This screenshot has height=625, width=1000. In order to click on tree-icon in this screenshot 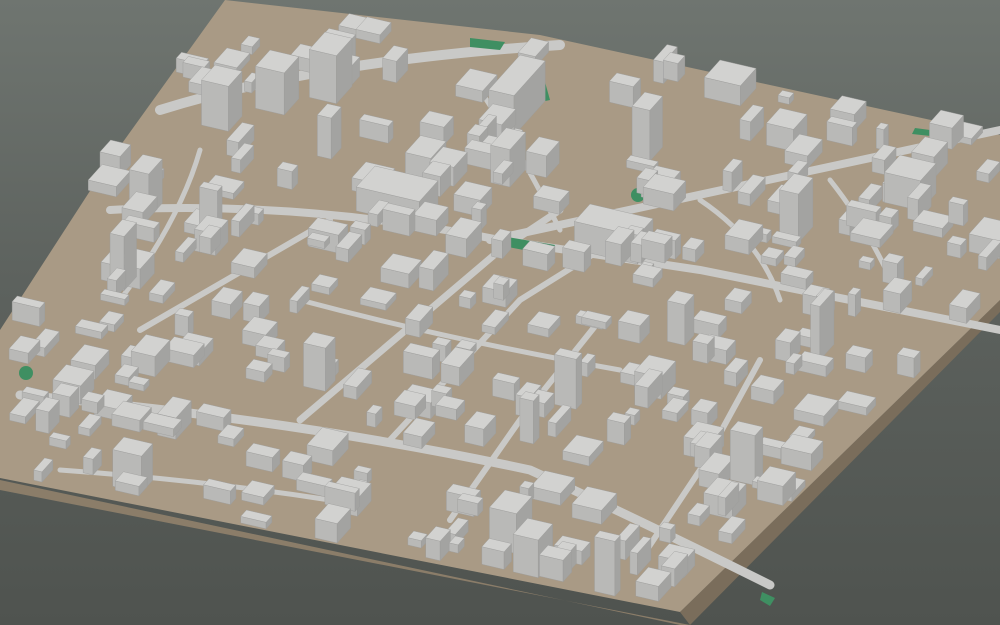, I will do `click(26, 373)`.